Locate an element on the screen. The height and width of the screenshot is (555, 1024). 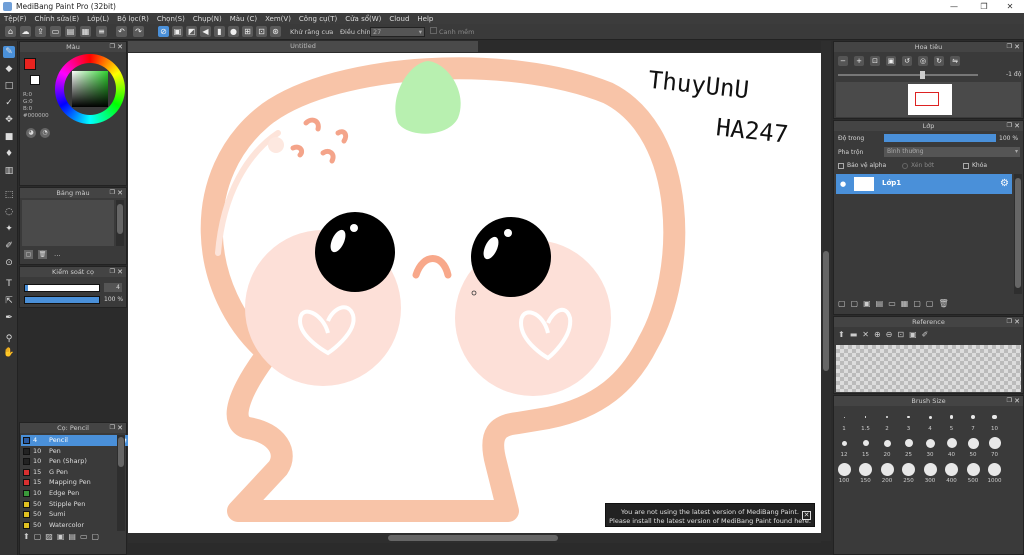
flip-icon: ⇋ is located at coordinates (955, 61).